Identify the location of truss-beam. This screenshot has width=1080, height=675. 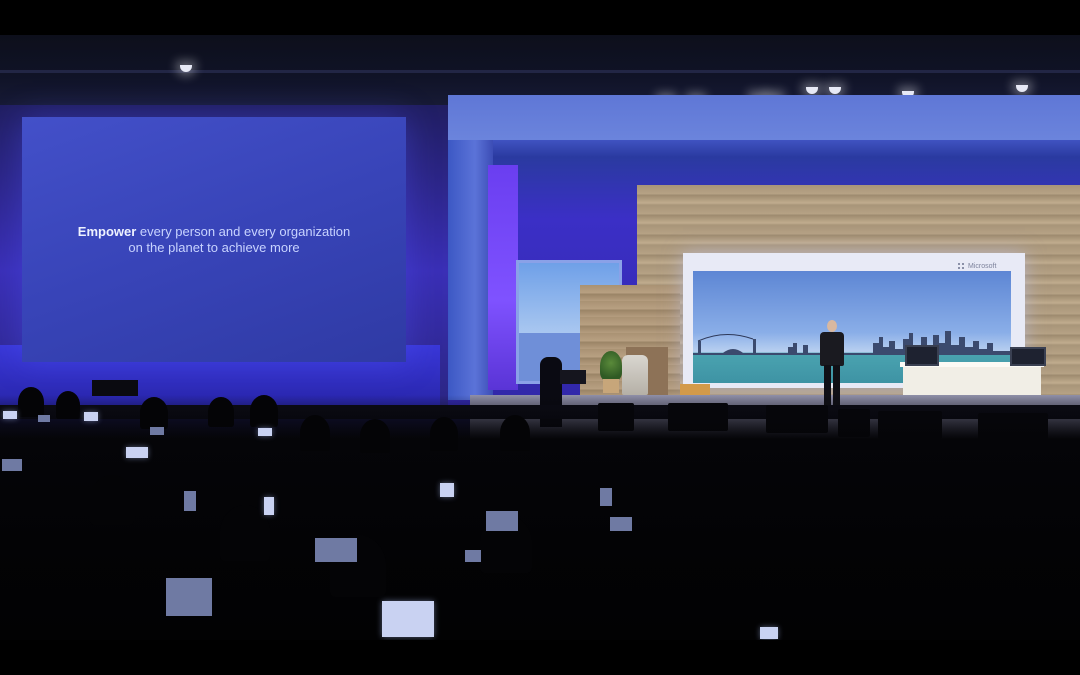
(540, 71).